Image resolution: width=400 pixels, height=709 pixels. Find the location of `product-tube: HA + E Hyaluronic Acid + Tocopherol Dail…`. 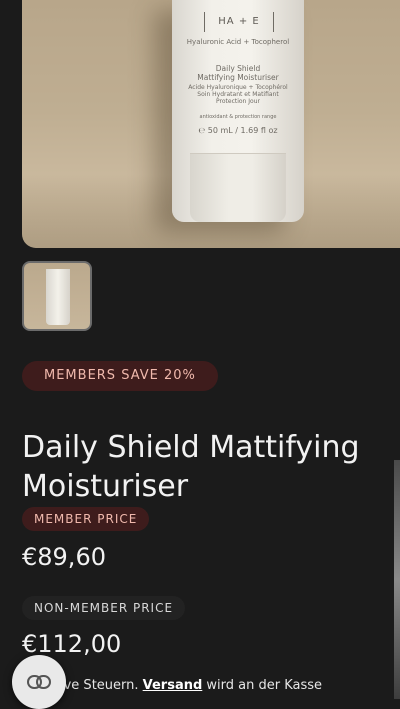

product-tube: HA + E Hyaluronic Acid + Tocopherol Dail… is located at coordinates (238, 111).